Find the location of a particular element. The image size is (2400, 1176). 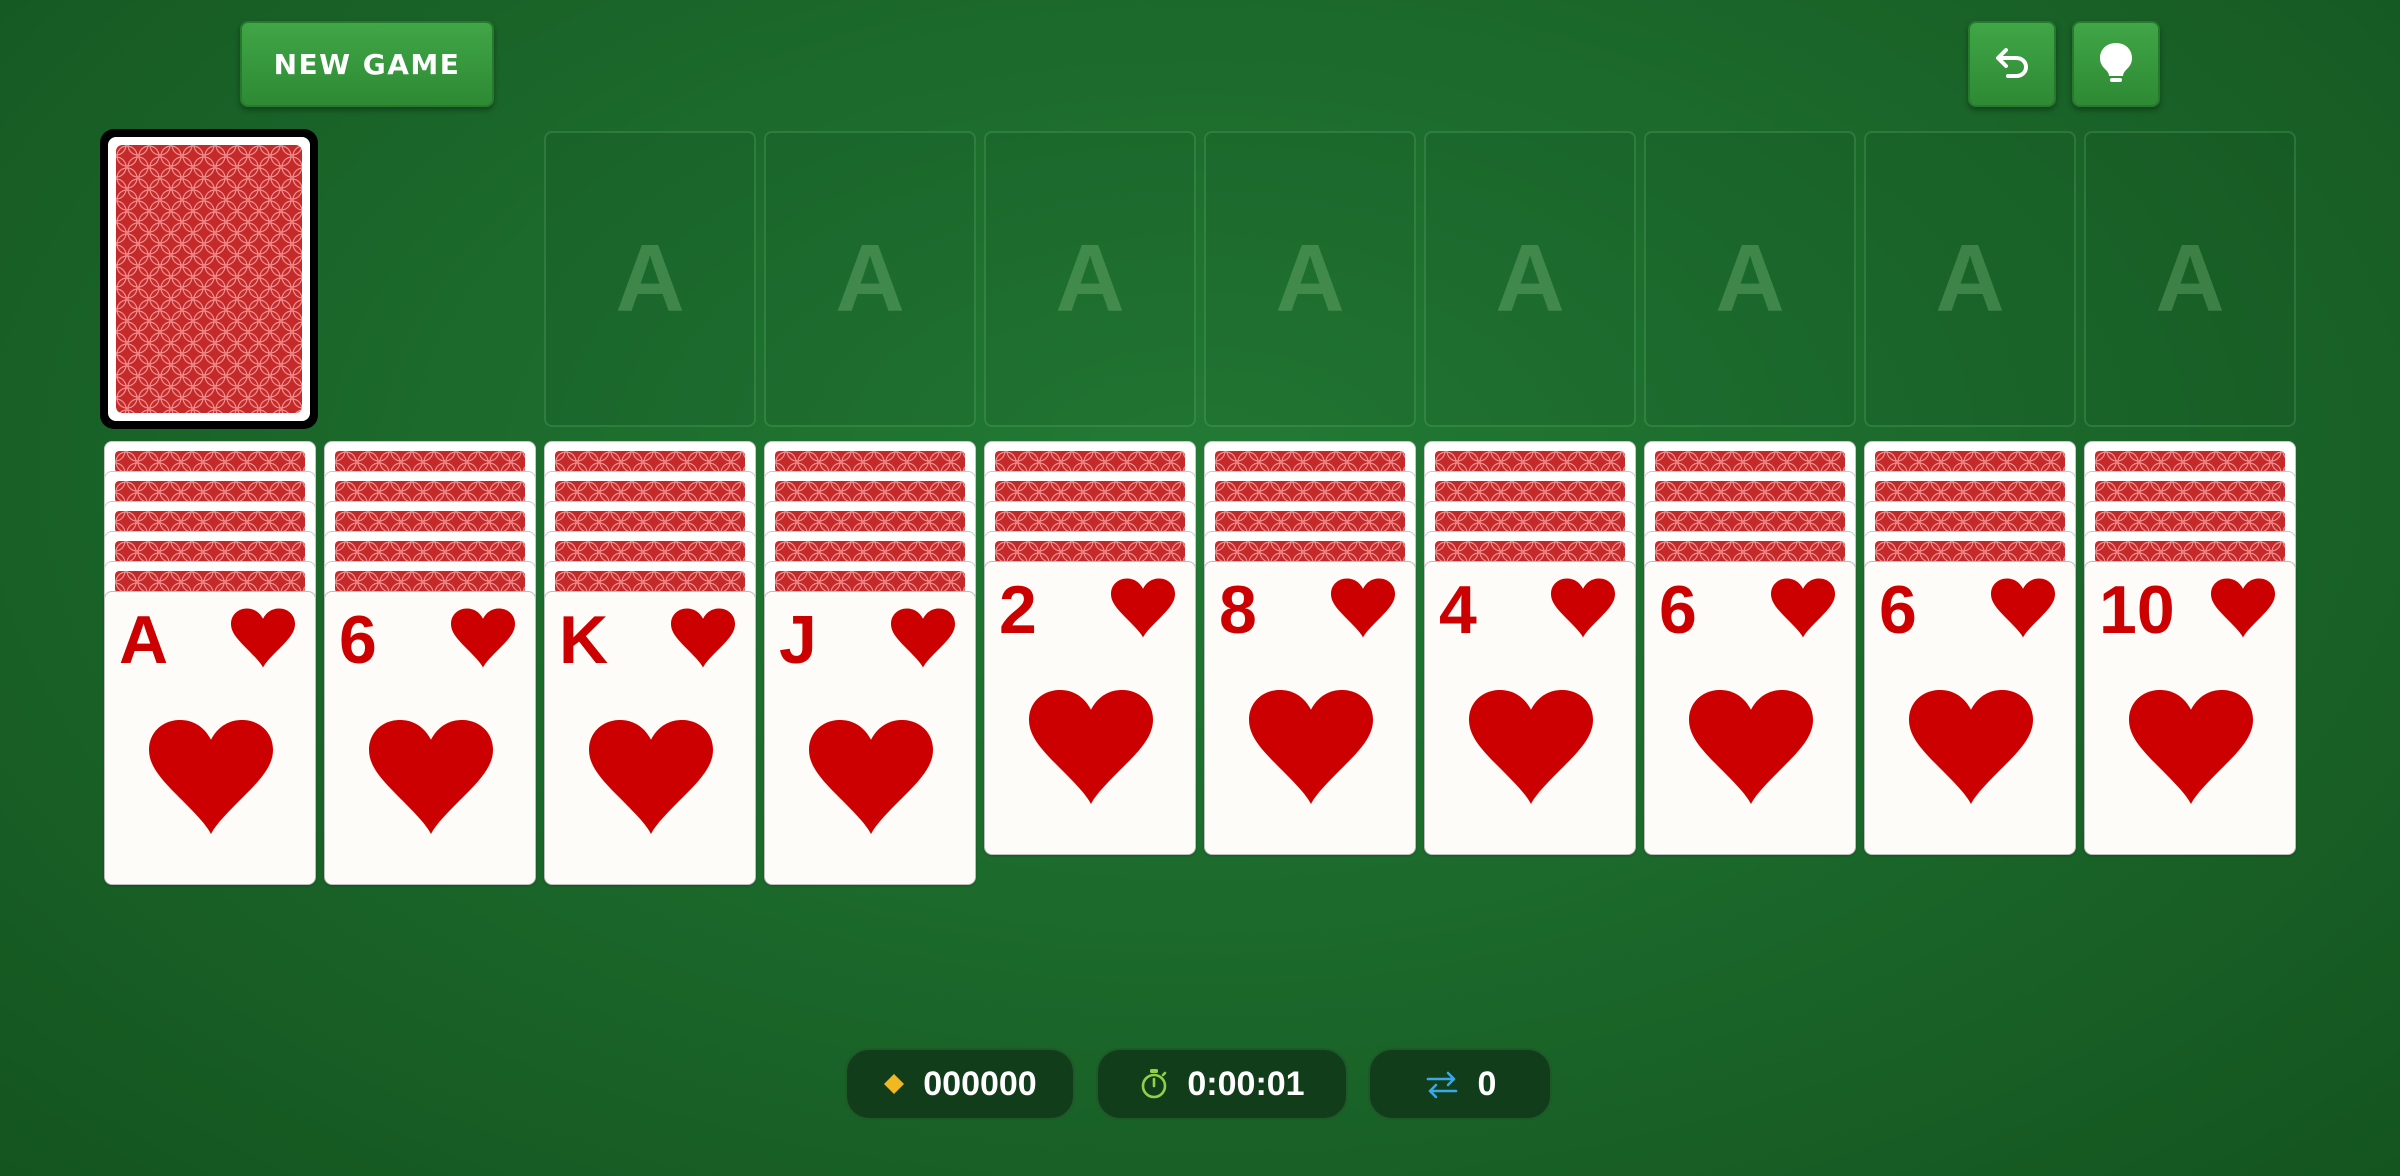

card-rank: 4 is located at coordinates (1458, 610).